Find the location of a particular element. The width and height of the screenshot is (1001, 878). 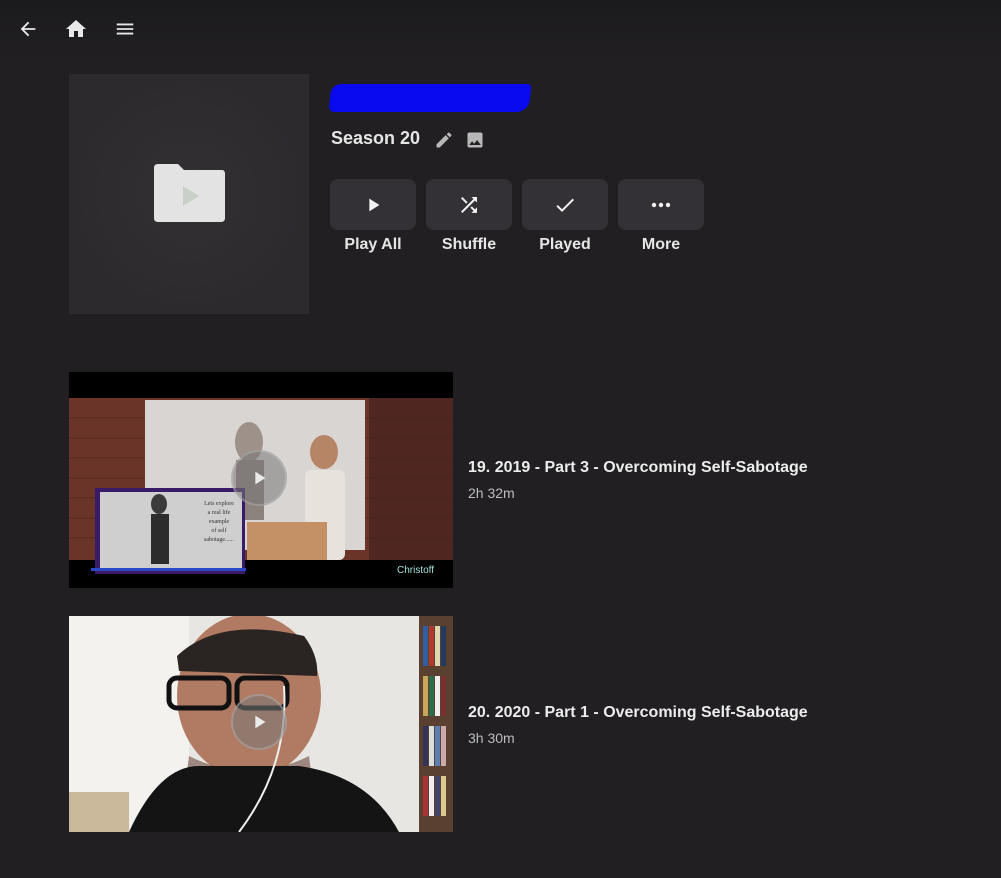

play-all-label: Play All is located at coordinates (373, 244).